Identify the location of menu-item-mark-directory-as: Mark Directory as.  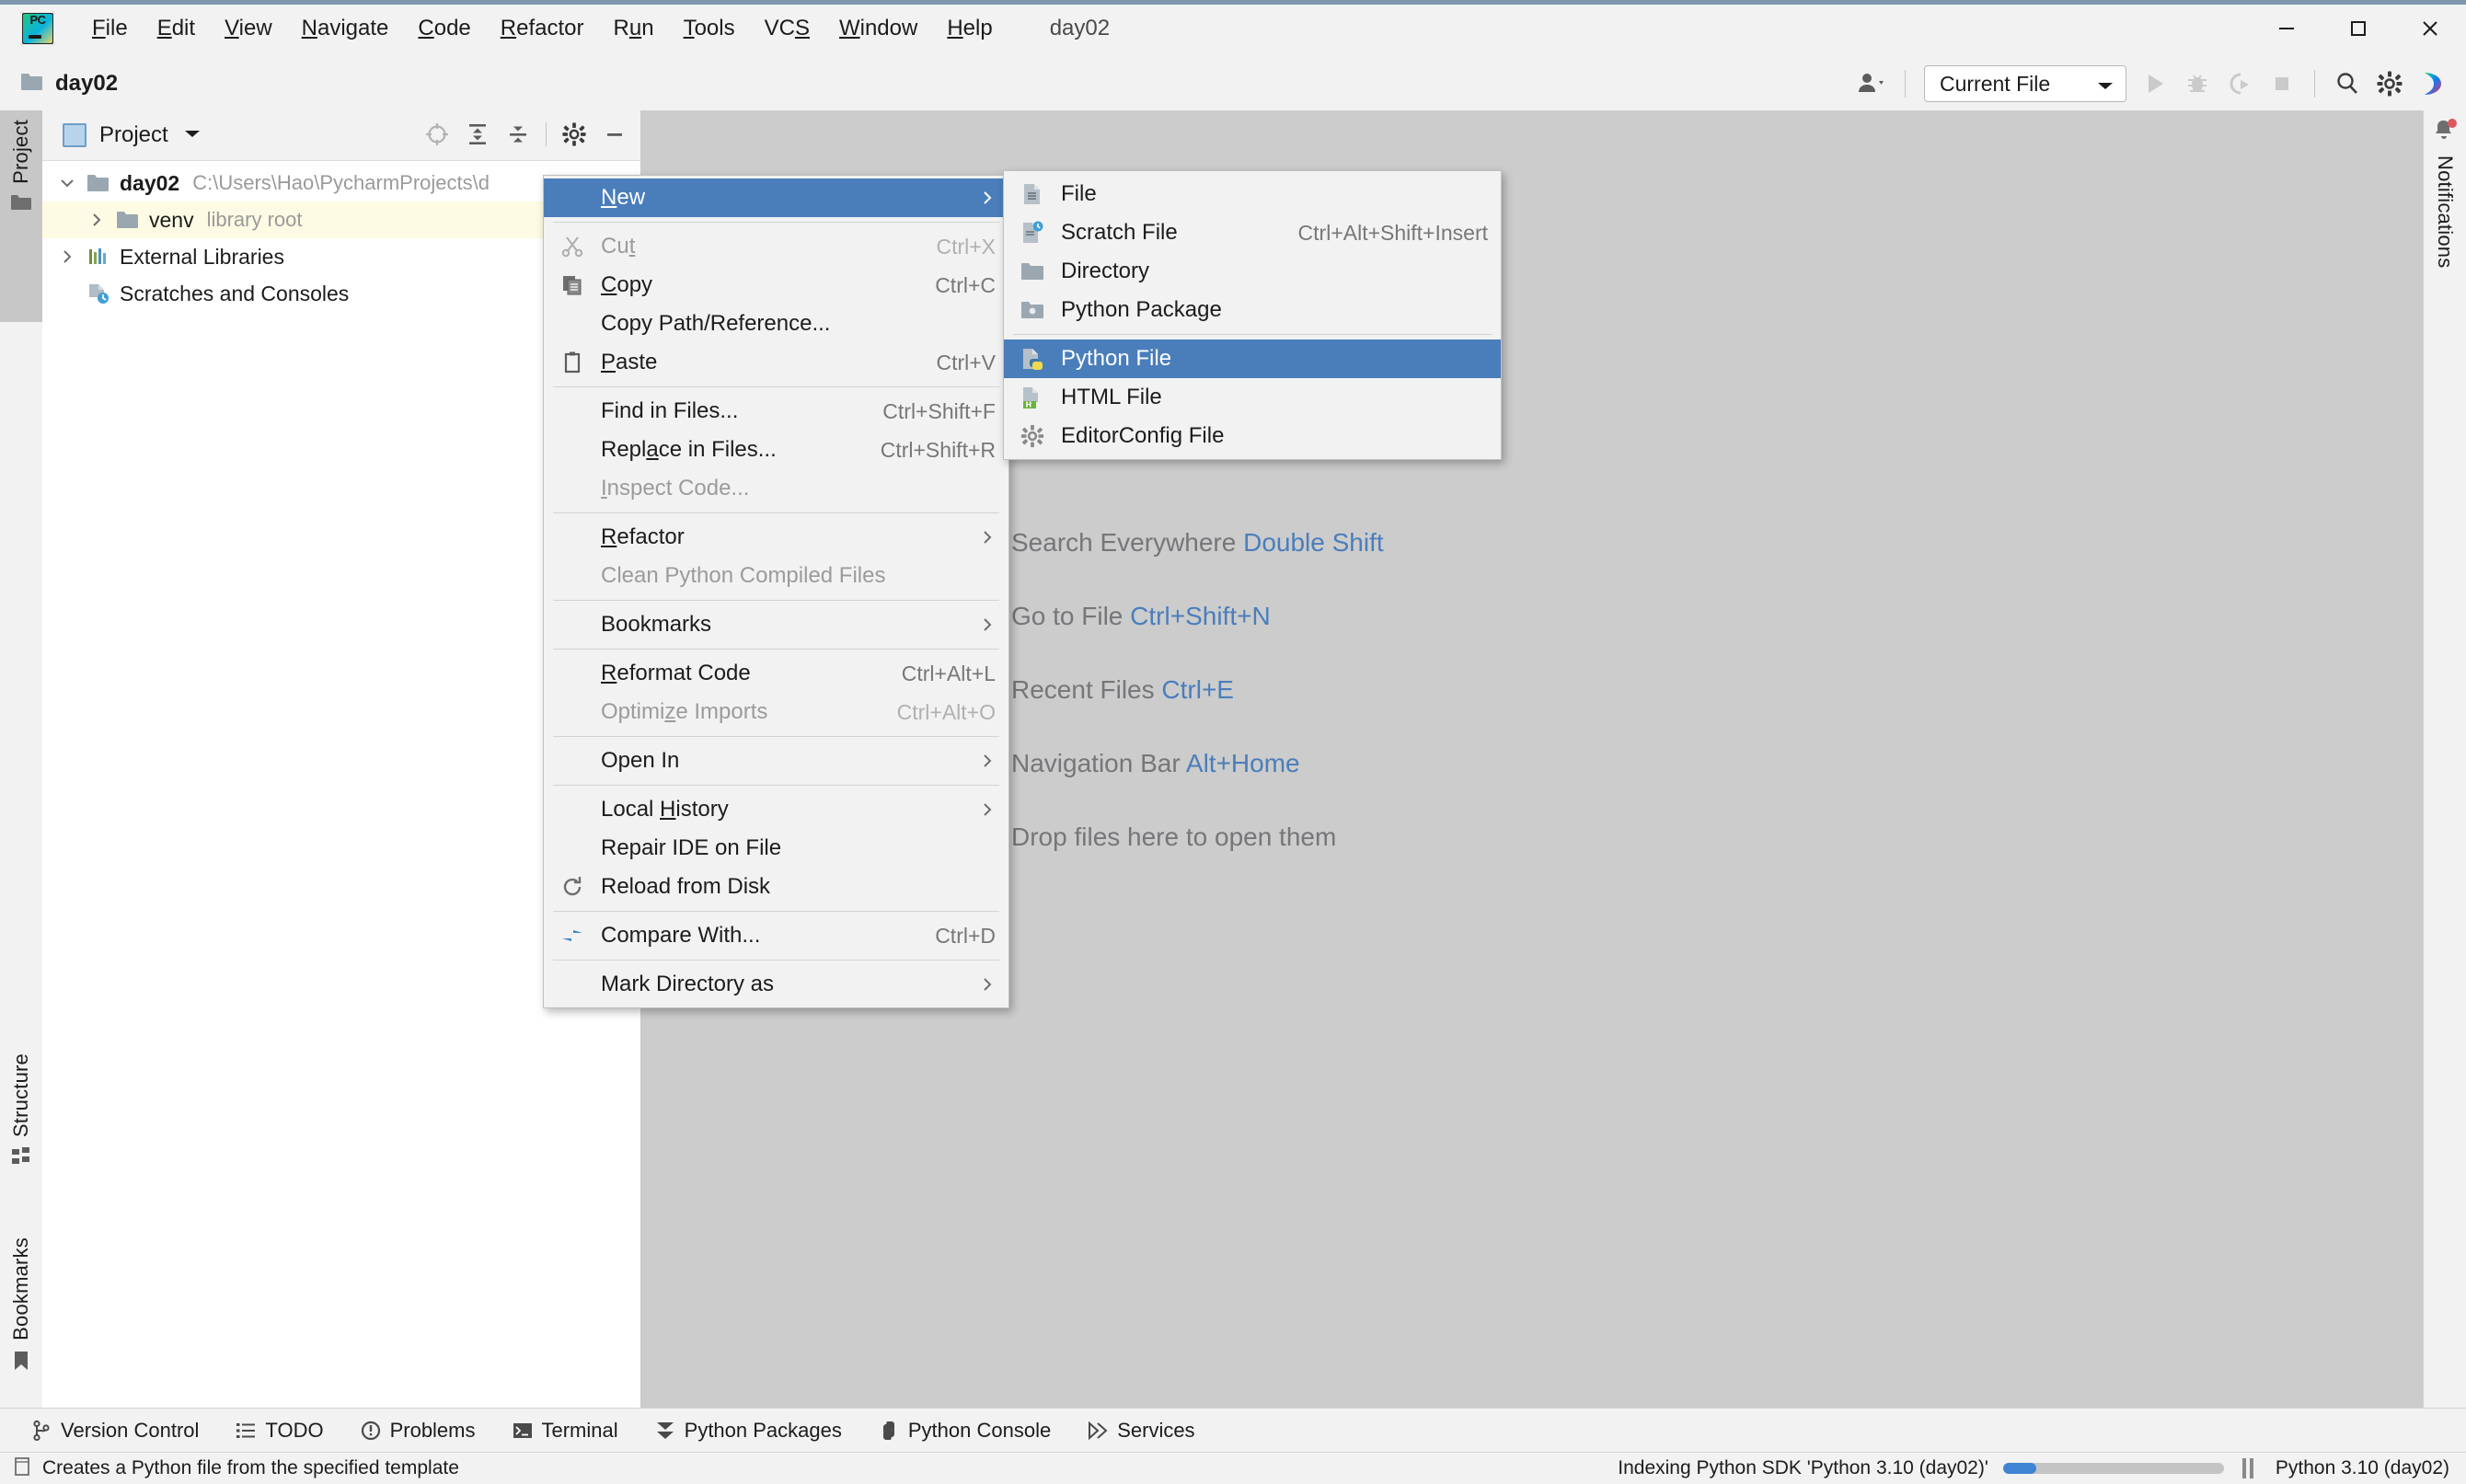
(776, 984).